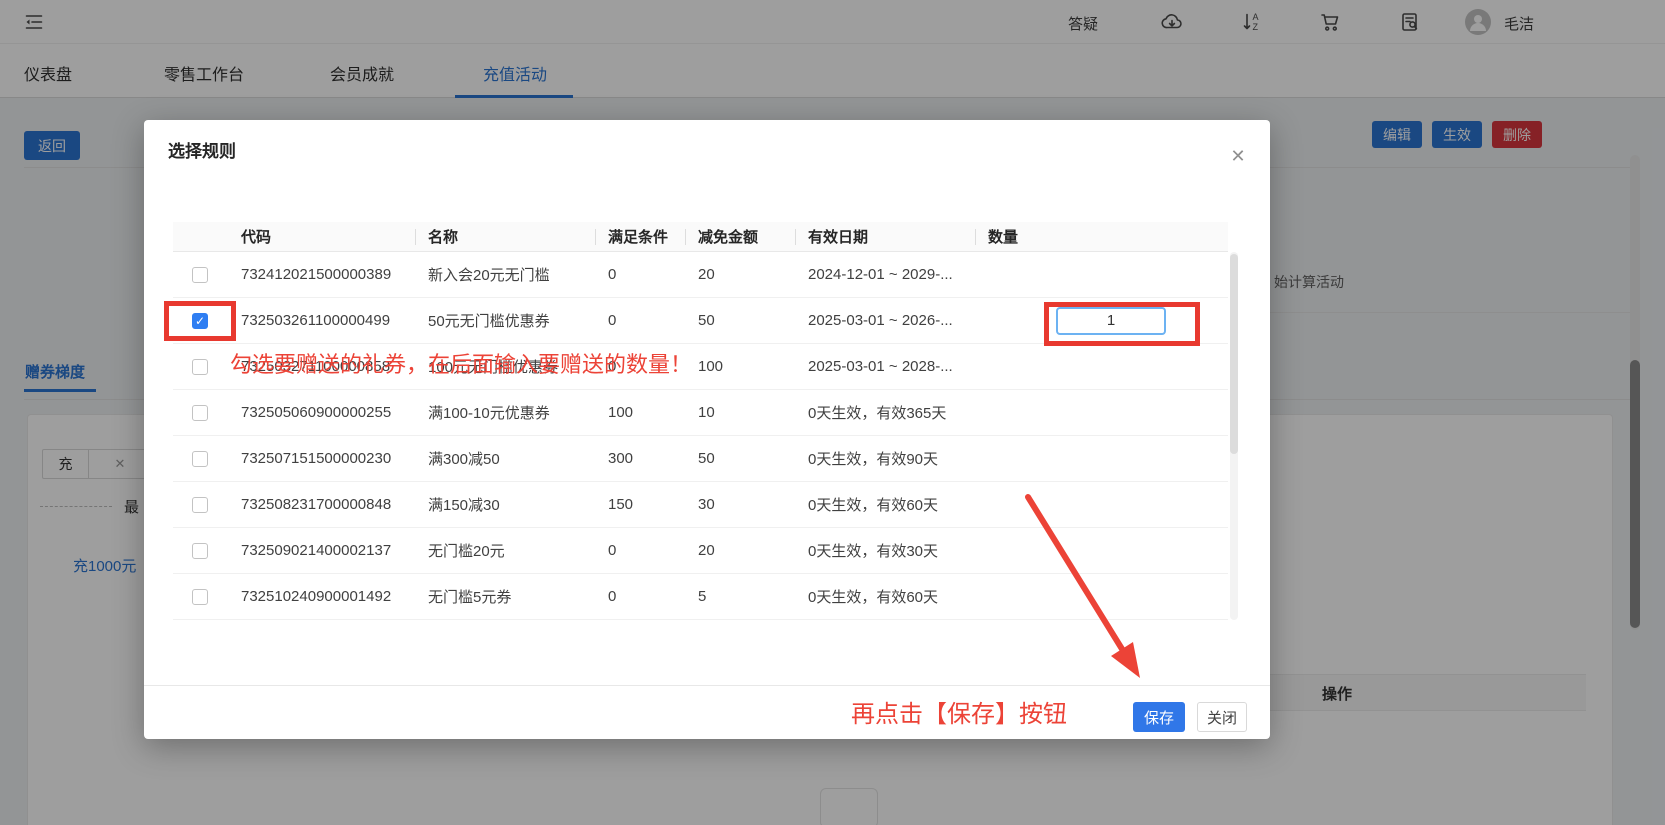 This screenshot has height=825, width=1665. What do you see at coordinates (711, 366) in the screenshot?
I see `cell-amount: 100` at bounding box center [711, 366].